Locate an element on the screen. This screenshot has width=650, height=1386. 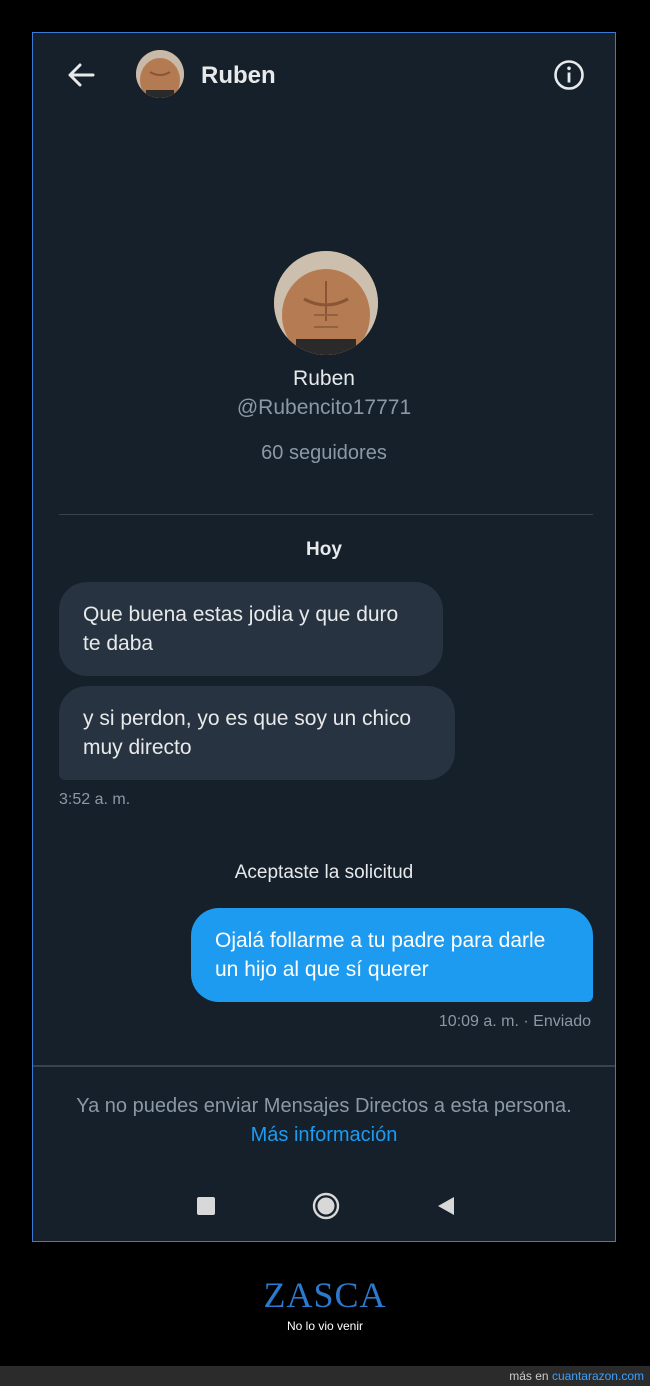
request-accepted-note: Aceptaste la solicitud is located at coordinates (324, 872).